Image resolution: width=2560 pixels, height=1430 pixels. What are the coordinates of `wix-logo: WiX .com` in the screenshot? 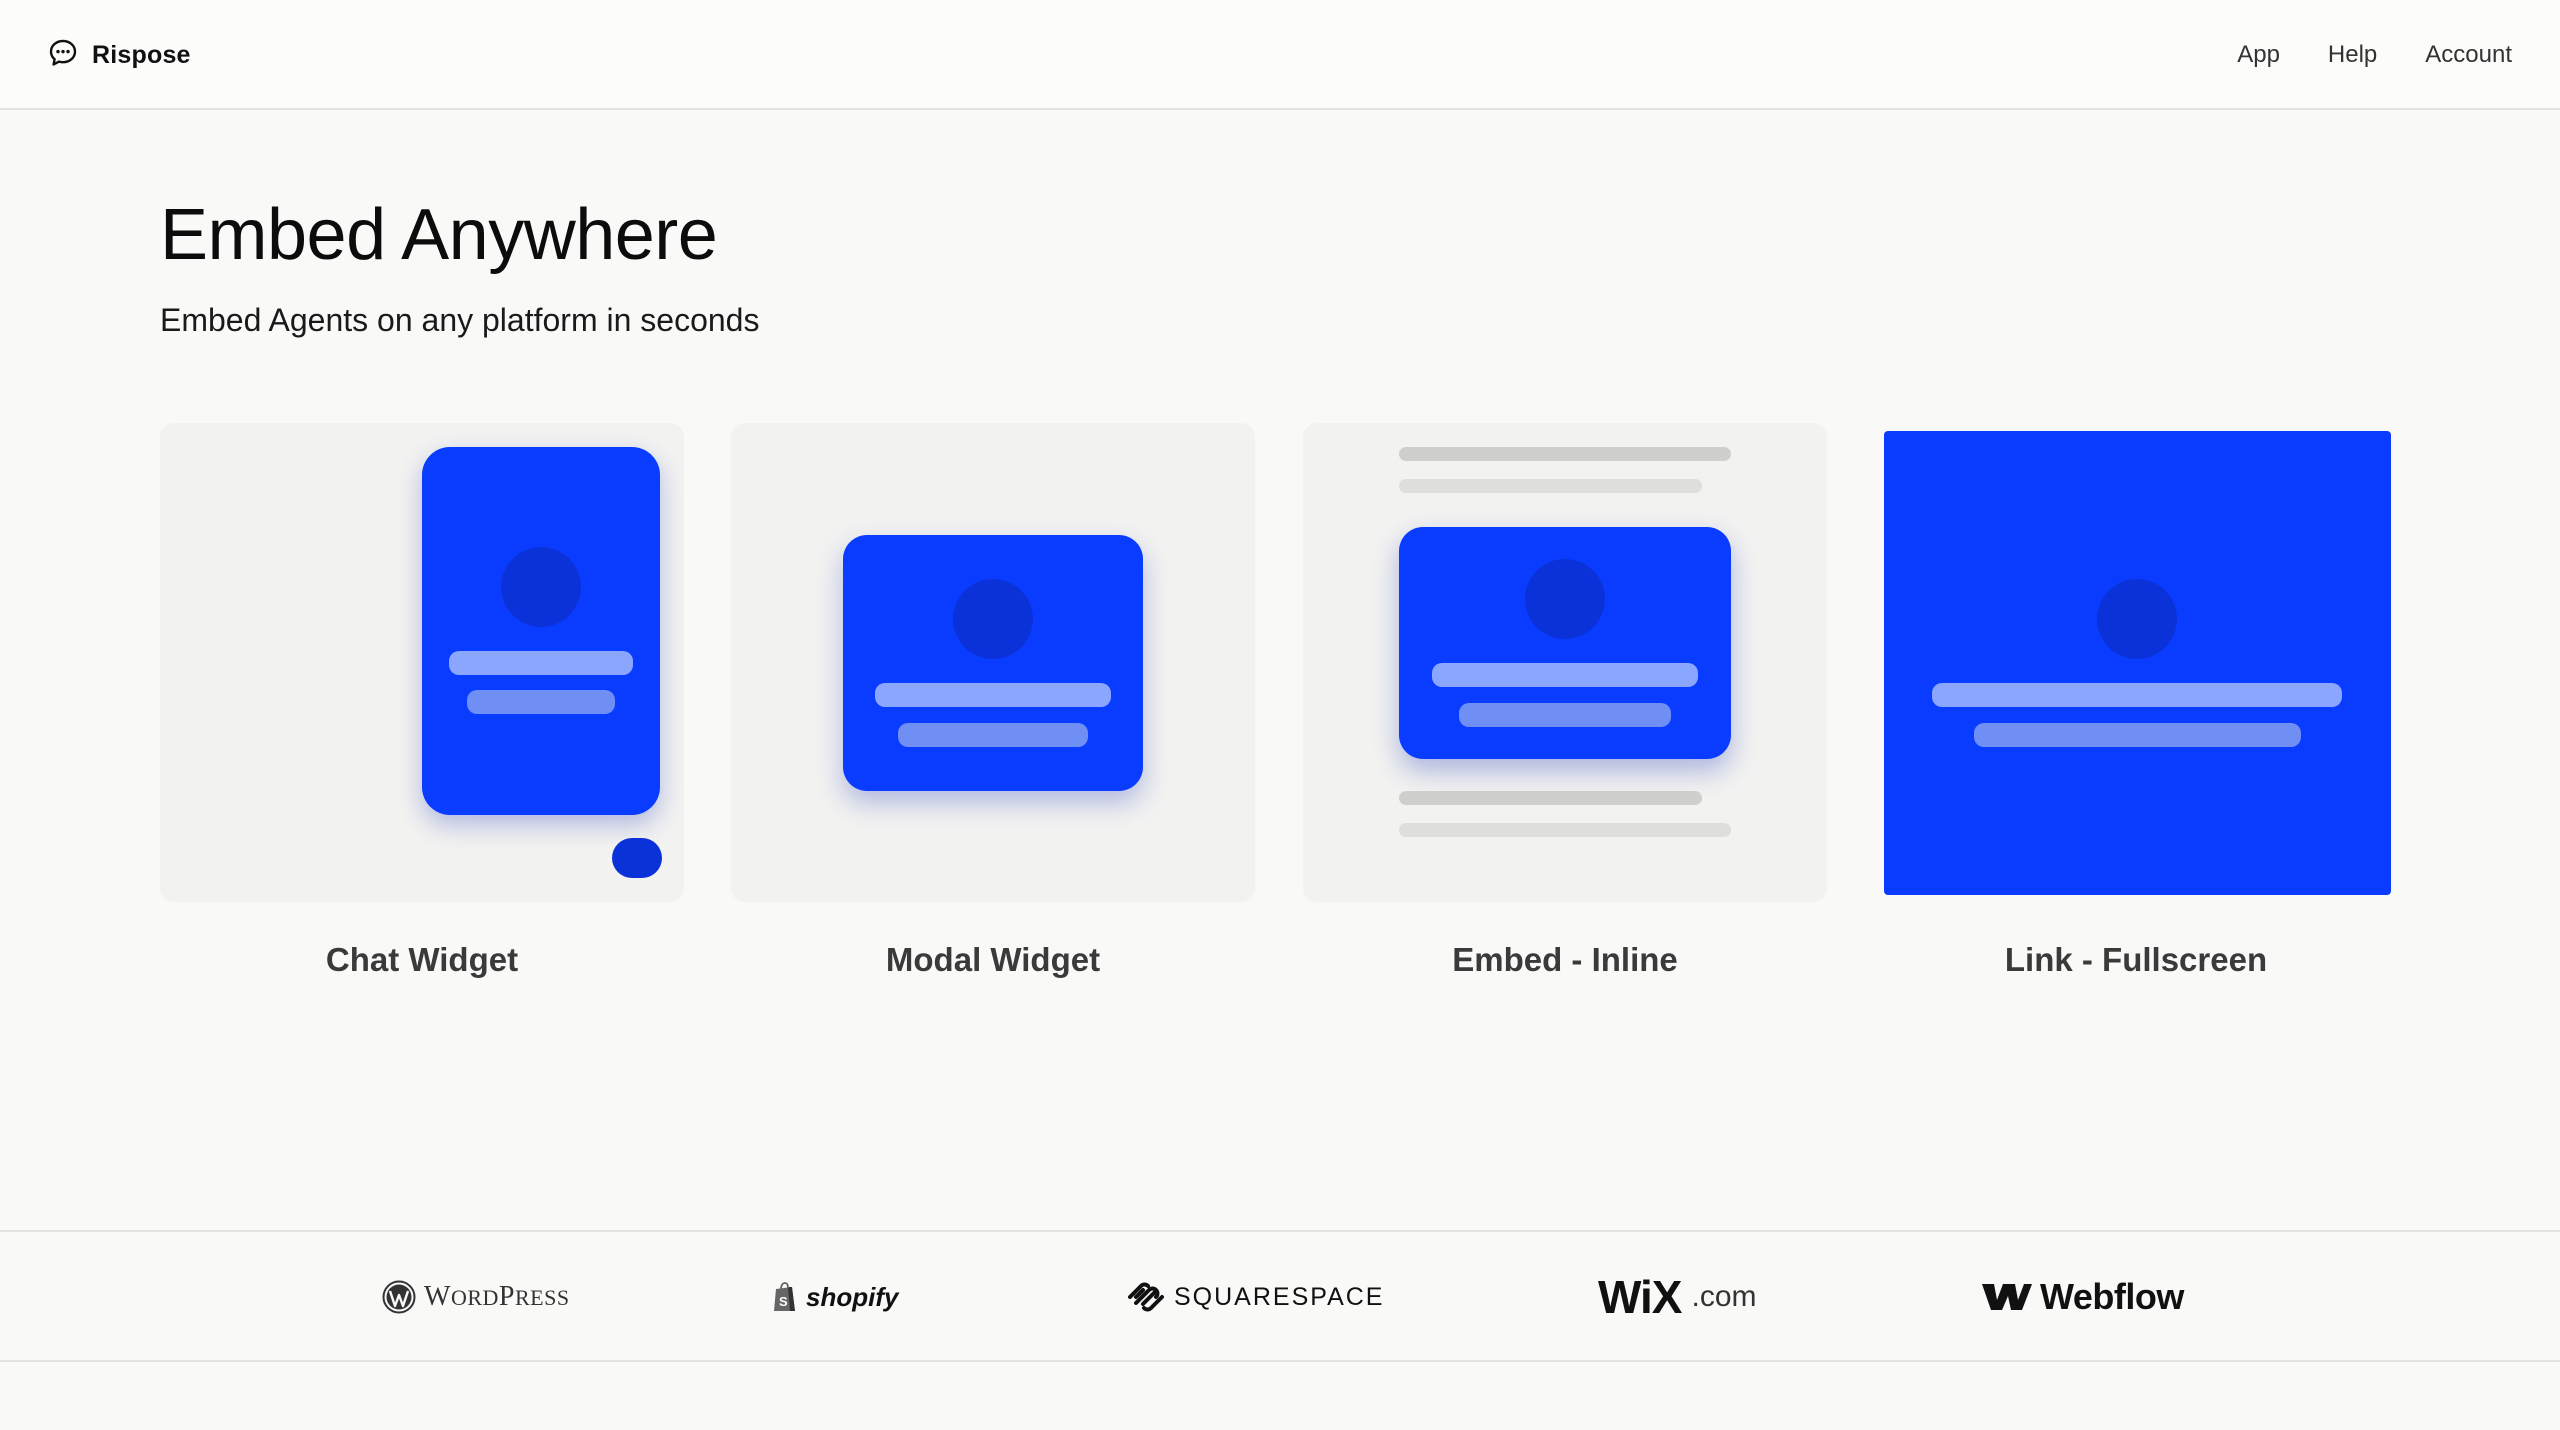 It's located at (1677, 1297).